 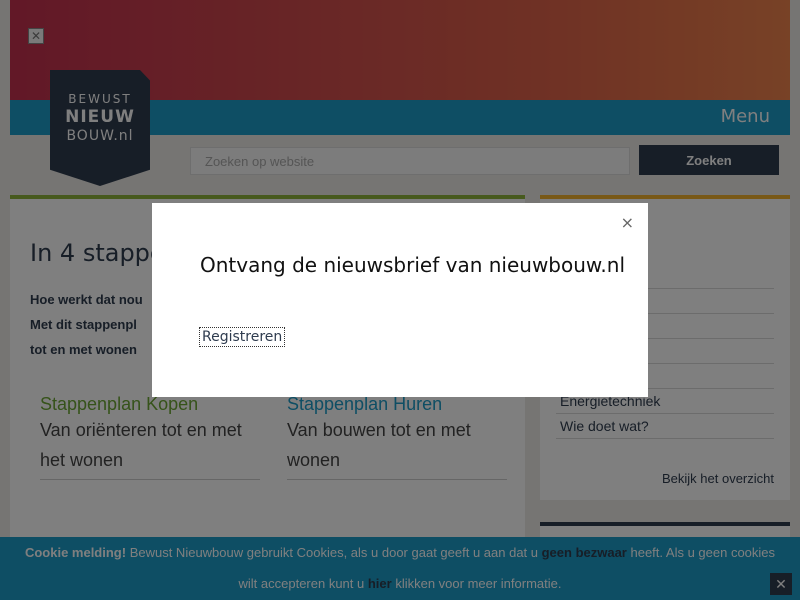 What do you see at coordinates (242, 337) in the screenshot?
I see `register-link: Registreren` at bounding box center [242, 337].